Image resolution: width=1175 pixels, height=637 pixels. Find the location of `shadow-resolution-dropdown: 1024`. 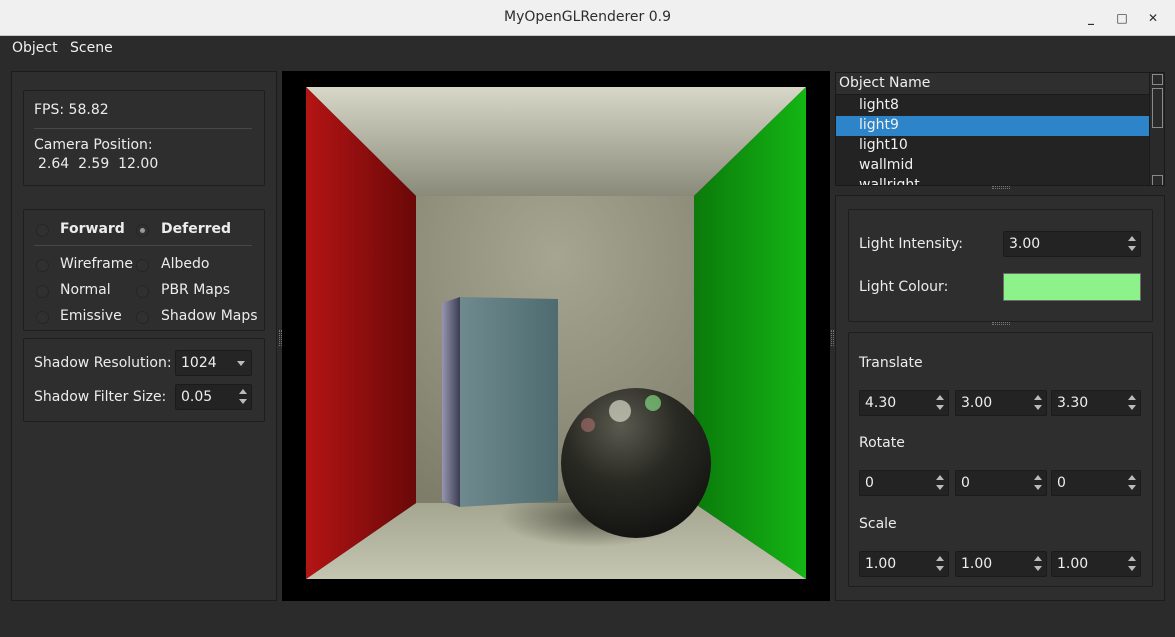

shadow-resolution-dropdown: 1024 is located at coordinates (213, 363).